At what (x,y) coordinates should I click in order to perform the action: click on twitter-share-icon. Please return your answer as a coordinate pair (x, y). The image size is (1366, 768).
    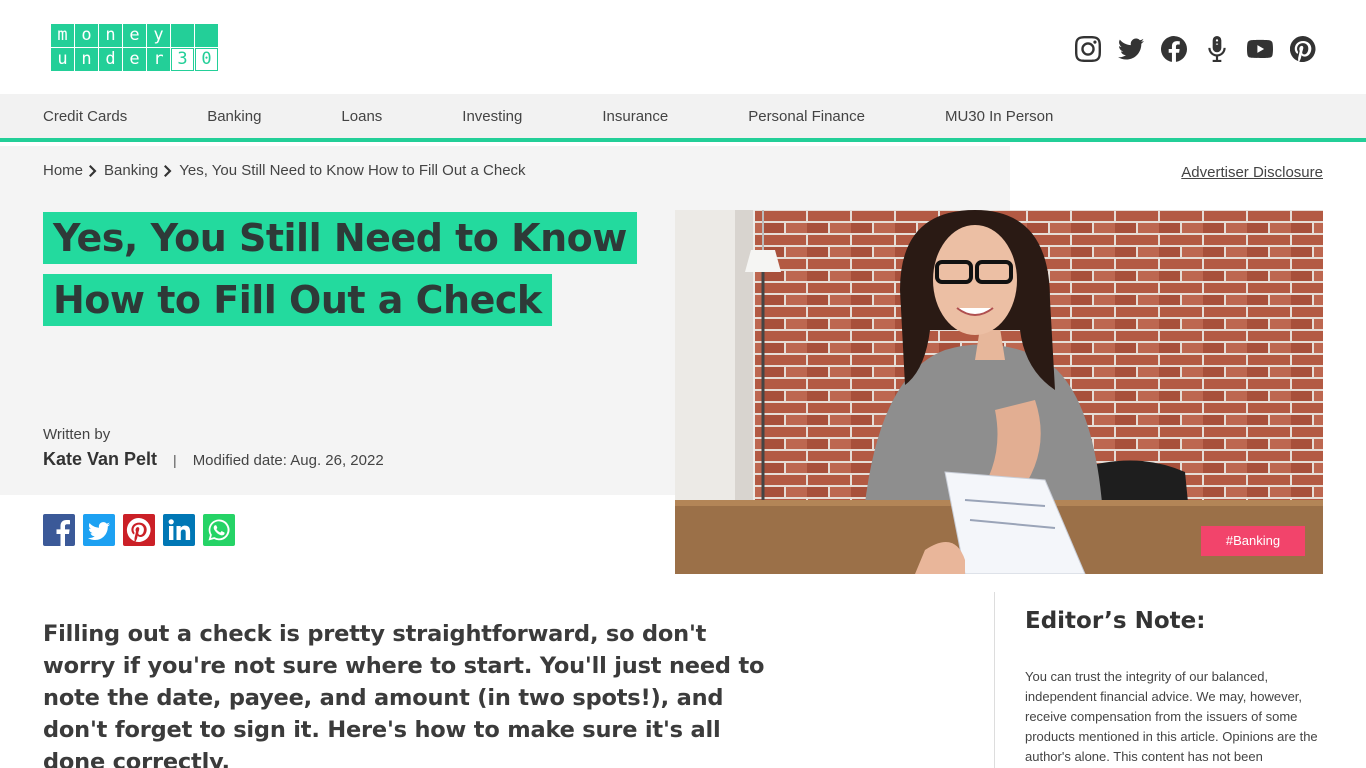
    Looking at the image, I should click on (99, 530).